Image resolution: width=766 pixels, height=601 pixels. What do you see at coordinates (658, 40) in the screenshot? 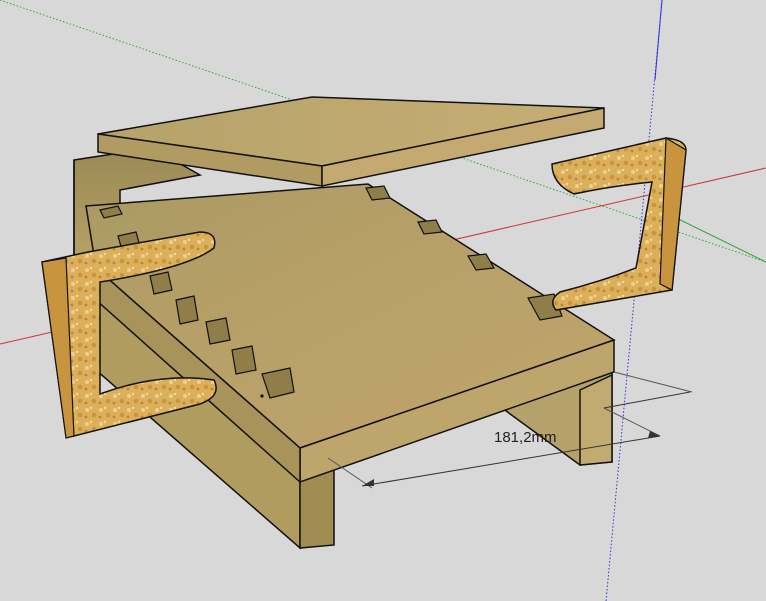
I see `blue-axis-solid` at bounding box center [658, 40].